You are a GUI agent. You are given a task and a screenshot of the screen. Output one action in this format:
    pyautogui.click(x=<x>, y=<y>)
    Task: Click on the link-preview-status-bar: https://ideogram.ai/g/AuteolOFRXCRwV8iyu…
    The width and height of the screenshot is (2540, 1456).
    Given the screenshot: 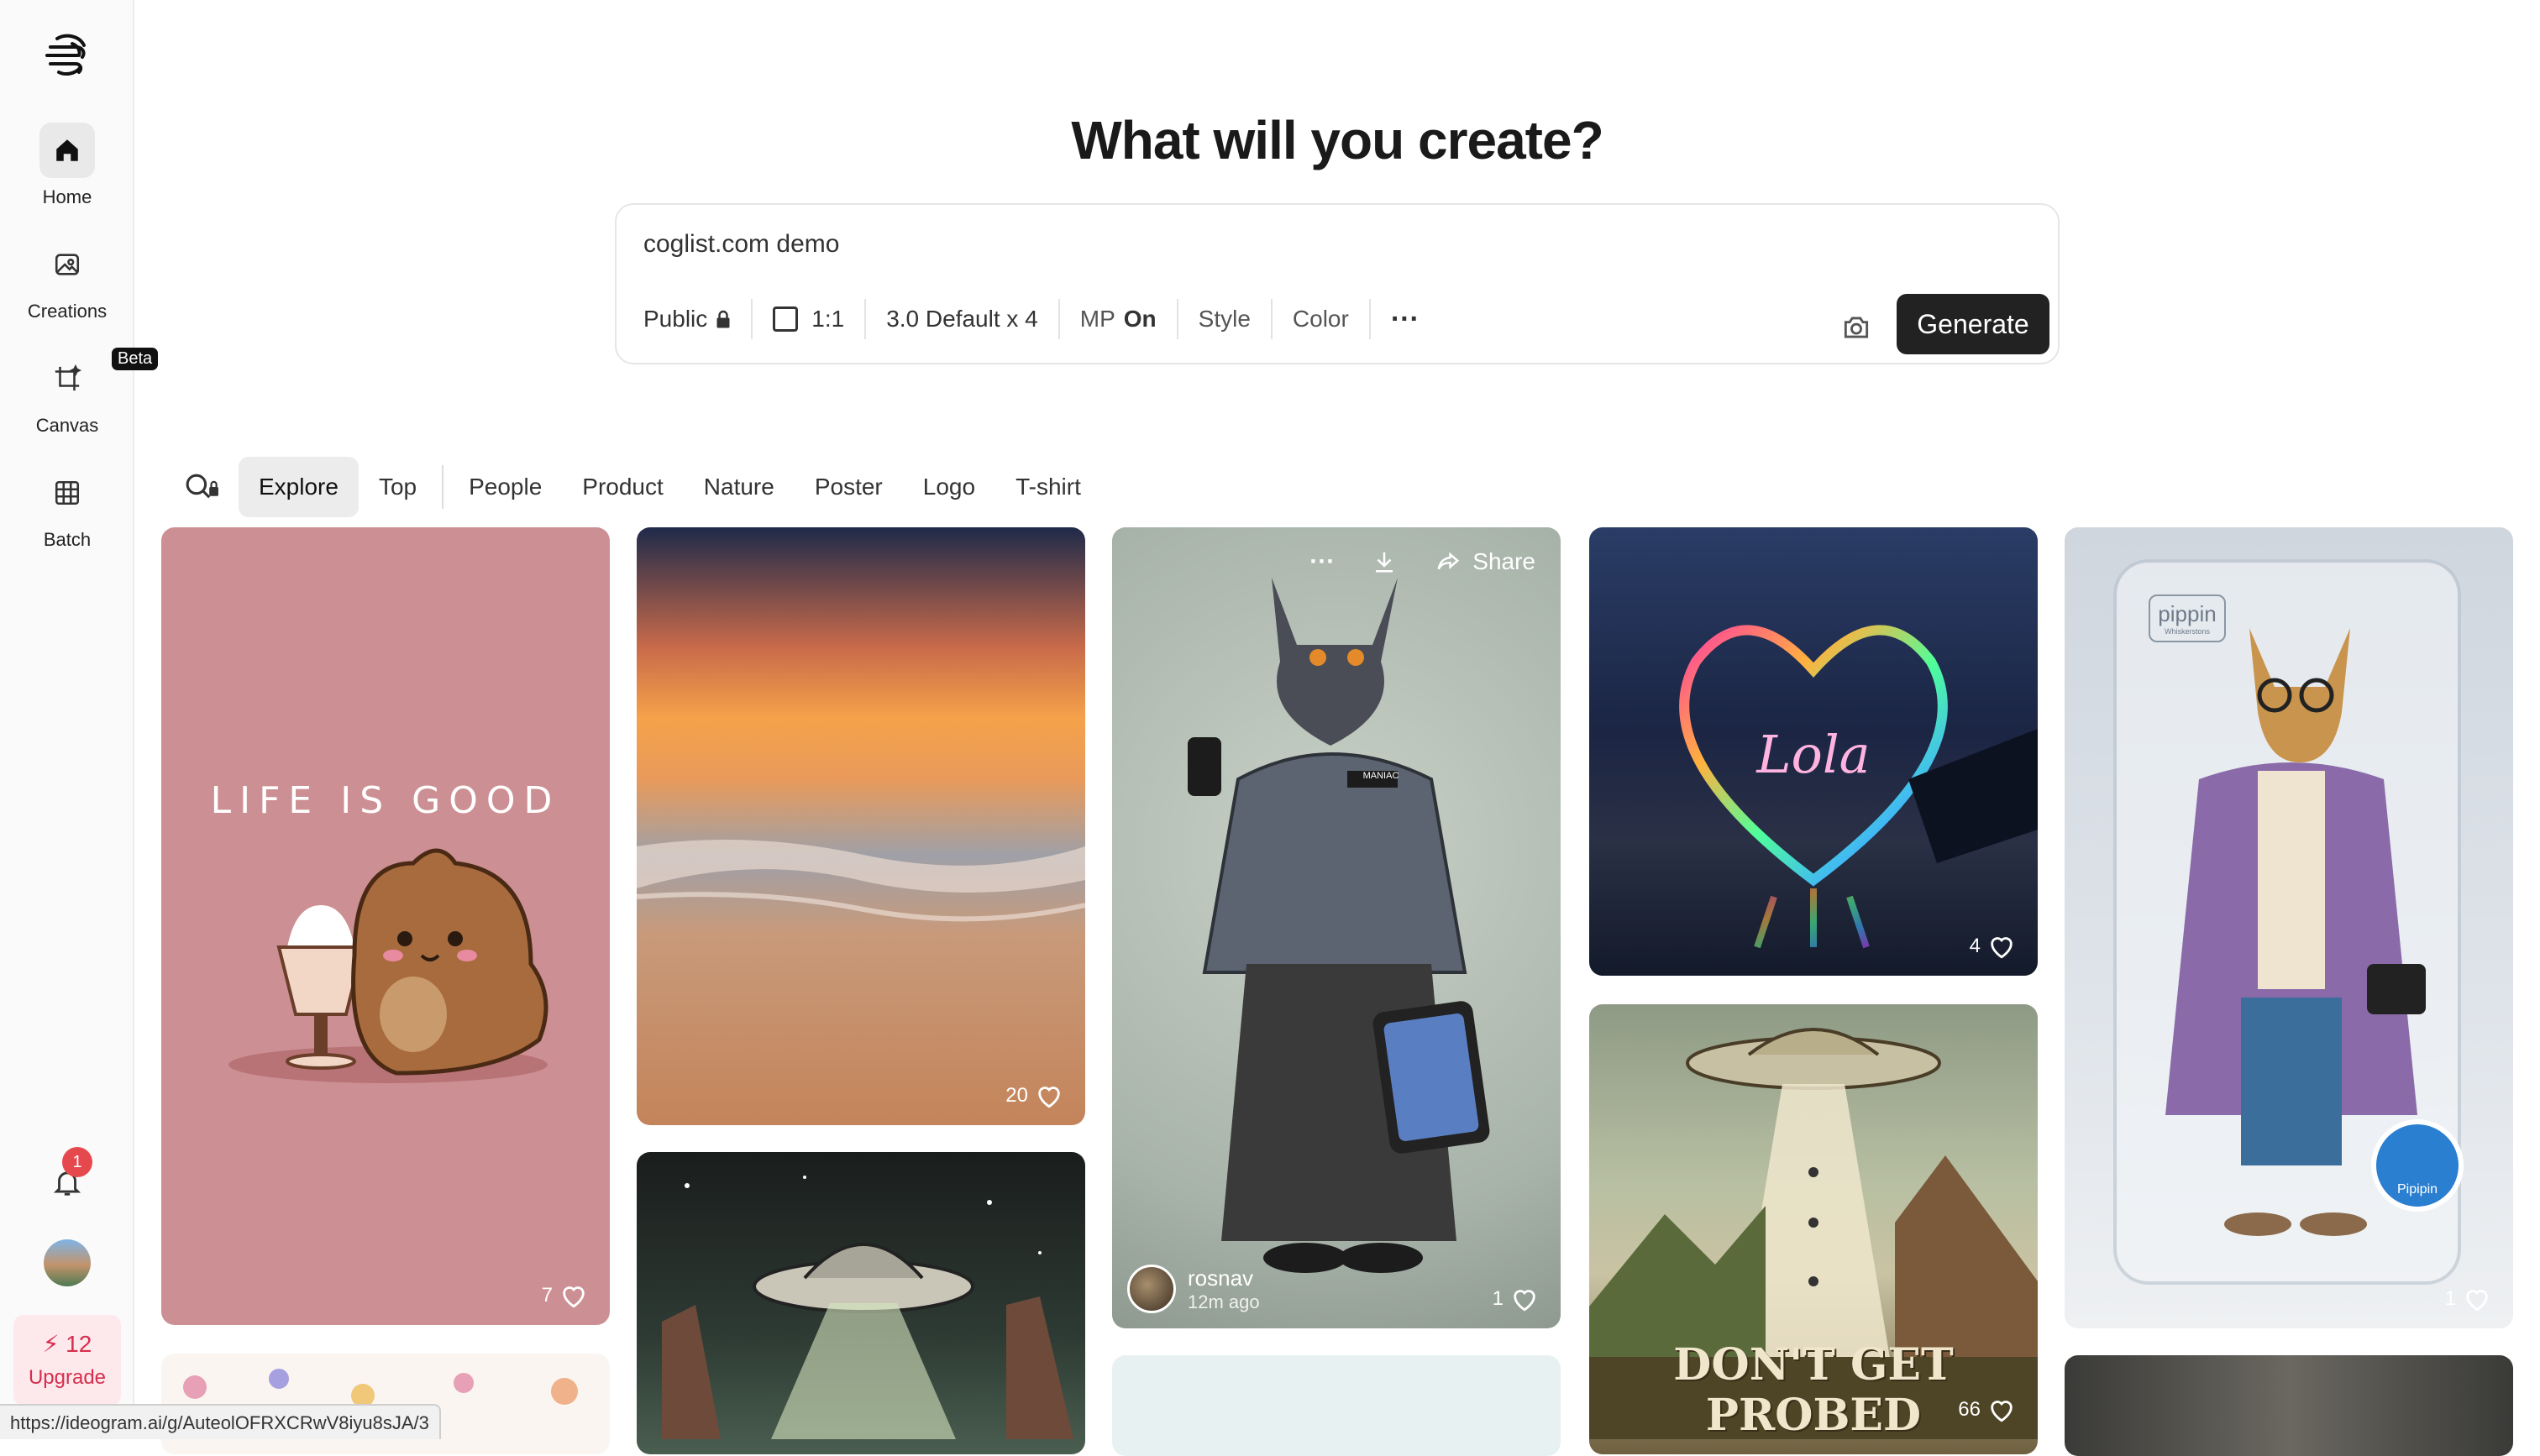 What is the action you would take?
    pyautogui.click(x=220, y=1421)
    